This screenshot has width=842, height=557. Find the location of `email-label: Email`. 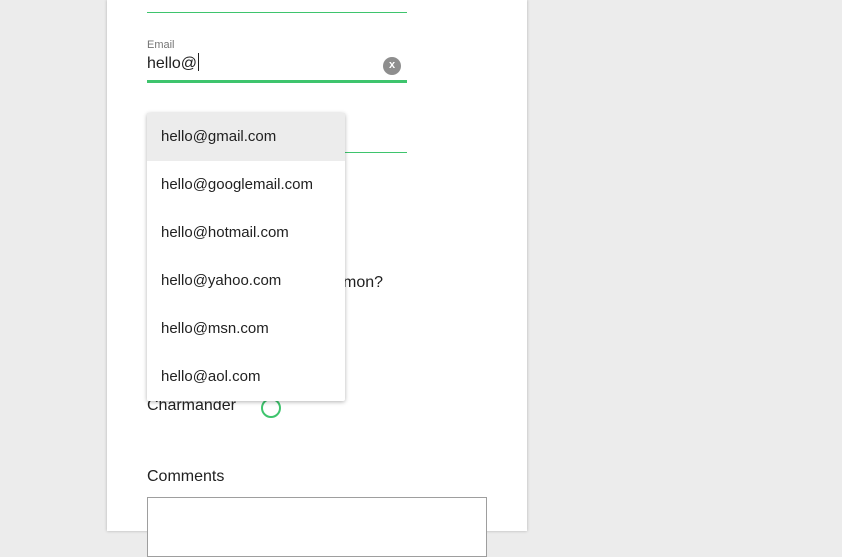

email-label: Email is located at coordinates (161, 45).